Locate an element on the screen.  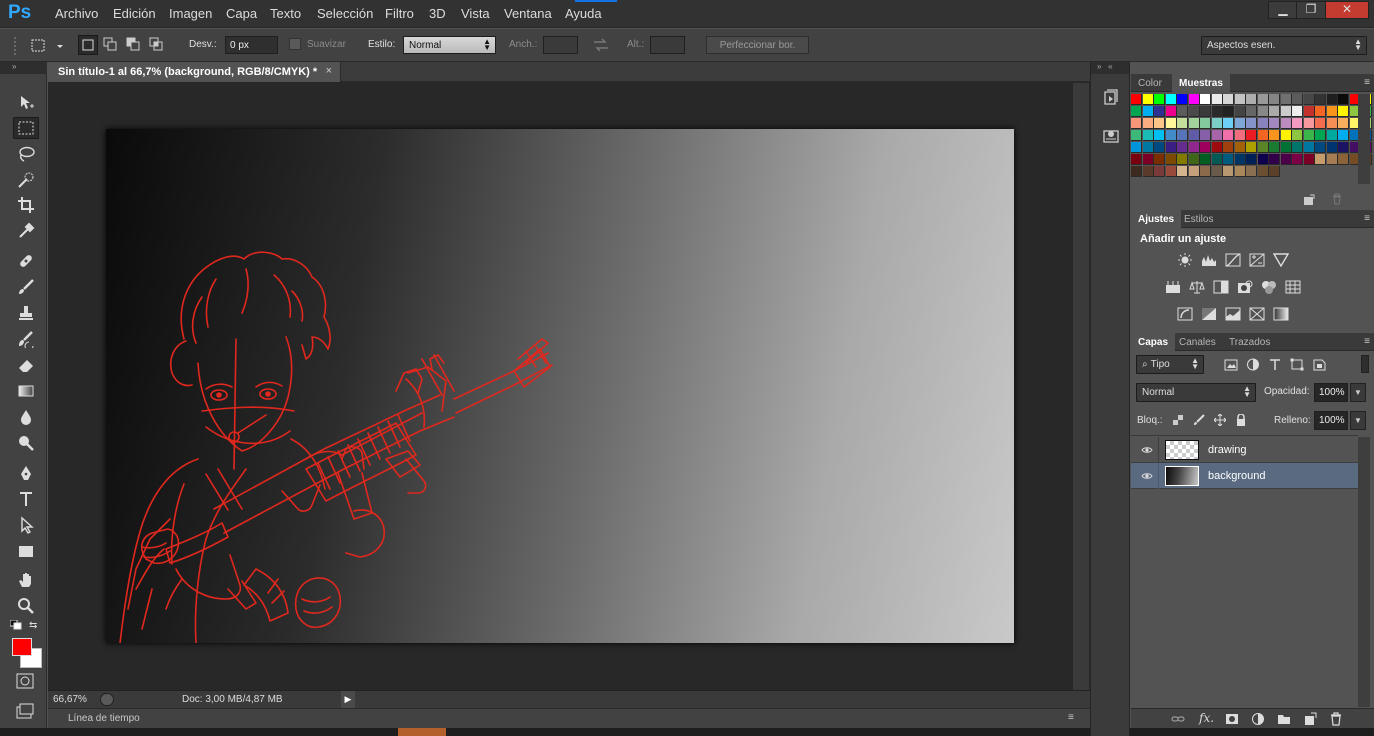
crop-tool is located at coordinates (26, 205).